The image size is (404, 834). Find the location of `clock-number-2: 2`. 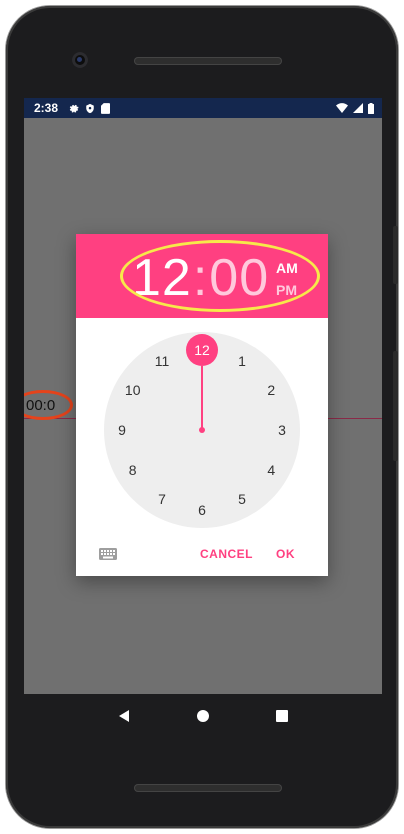

clock-number-2: 2 is located at coordinates (271, 390).